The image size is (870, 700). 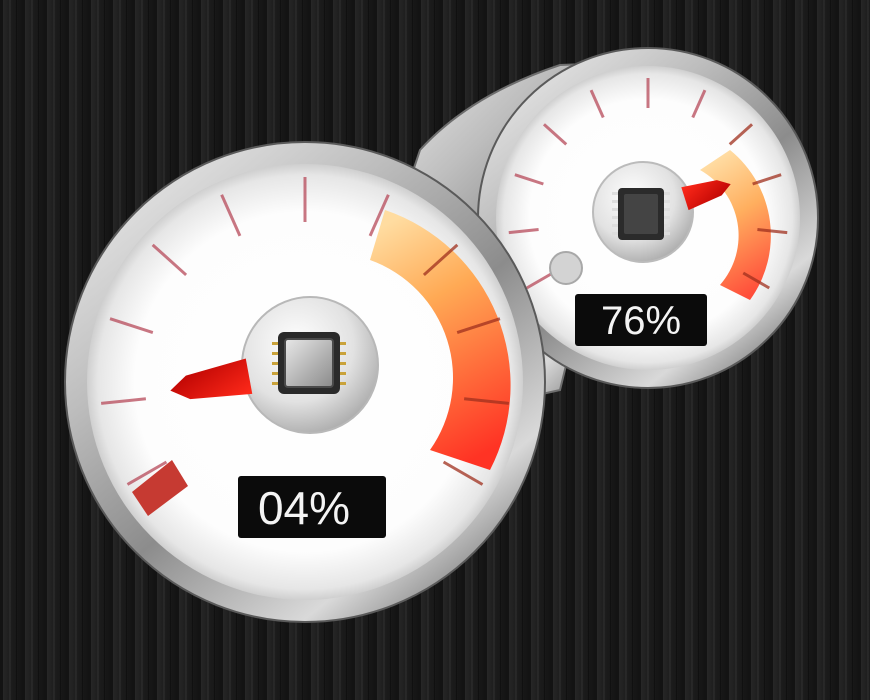 I want to click on memory-meter-readout: 76%, so click(x=641, y=320).